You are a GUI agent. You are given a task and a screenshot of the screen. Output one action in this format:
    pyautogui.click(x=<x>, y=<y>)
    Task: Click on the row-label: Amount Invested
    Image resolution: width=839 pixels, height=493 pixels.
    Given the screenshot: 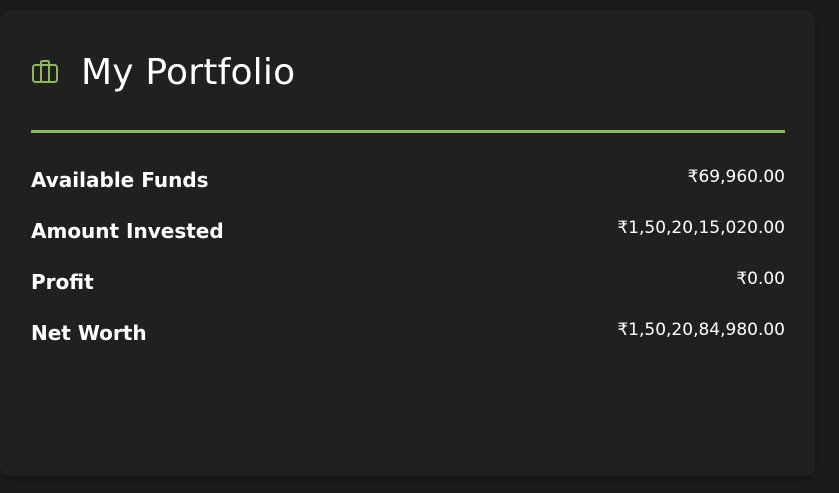 What is the action you would take?
    pyautogui.click(x=127, y=230)
    